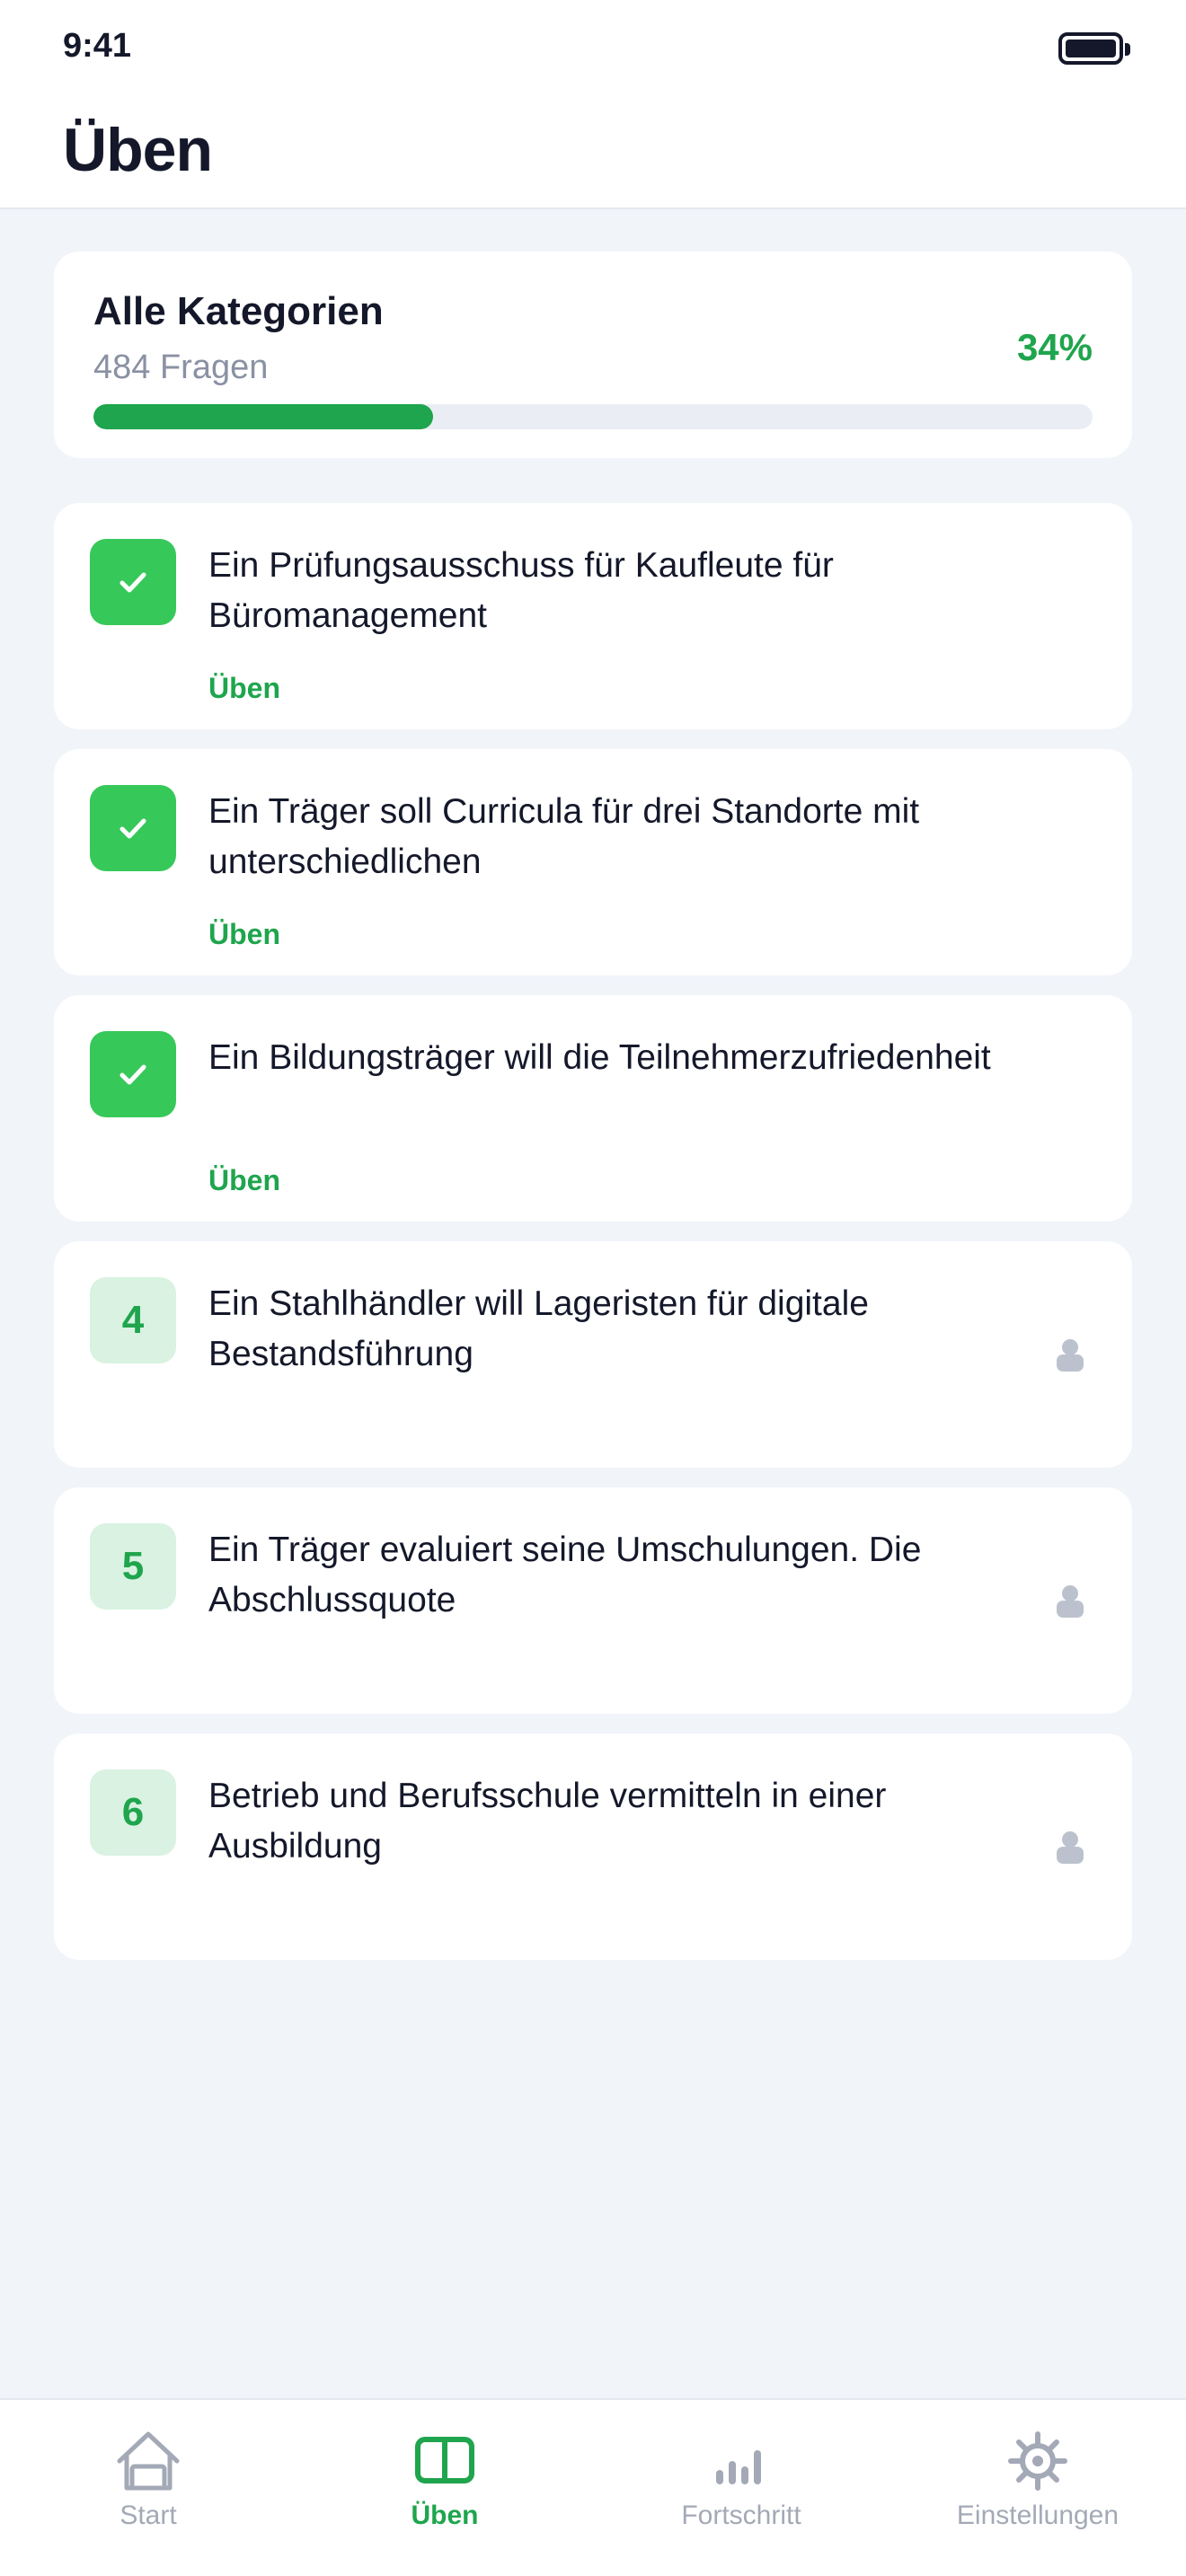  I want to click on status-time: 9:41, so click(97, 46).